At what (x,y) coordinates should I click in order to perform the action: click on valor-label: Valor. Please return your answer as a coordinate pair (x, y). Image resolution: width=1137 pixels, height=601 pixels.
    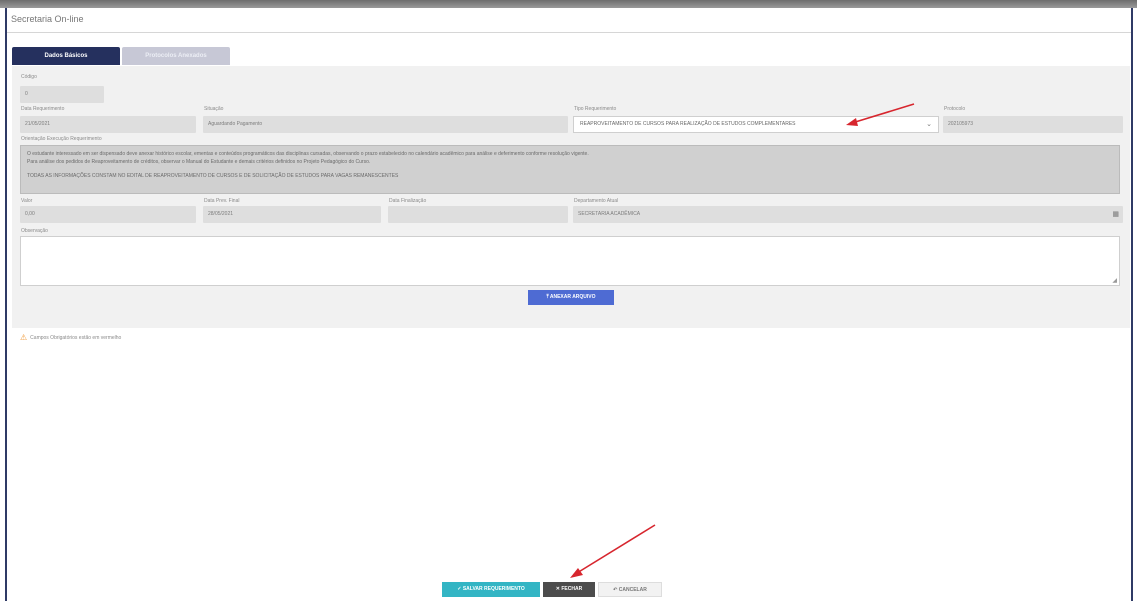
    Looking at the image, I should click on (27, 201).